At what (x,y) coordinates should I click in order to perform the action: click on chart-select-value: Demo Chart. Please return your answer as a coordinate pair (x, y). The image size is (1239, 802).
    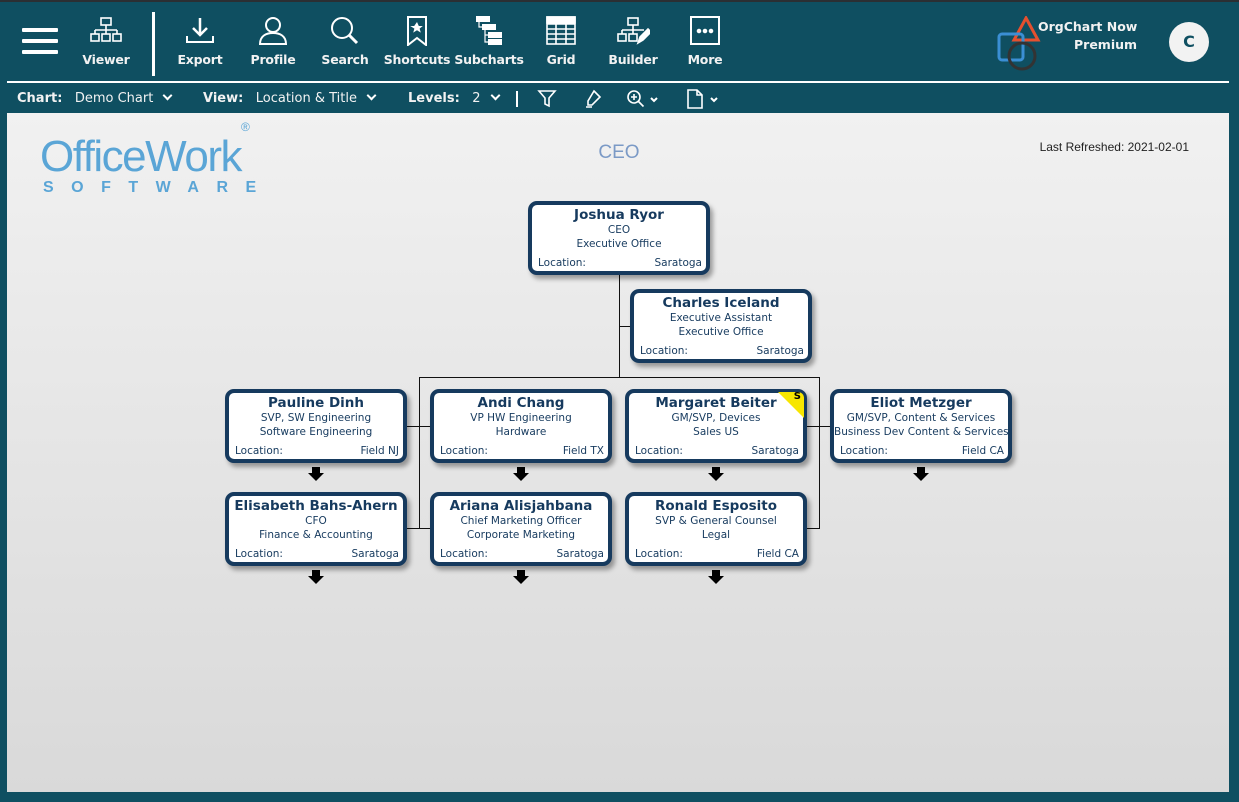
    Looking at the image, I should click on (114, 98).